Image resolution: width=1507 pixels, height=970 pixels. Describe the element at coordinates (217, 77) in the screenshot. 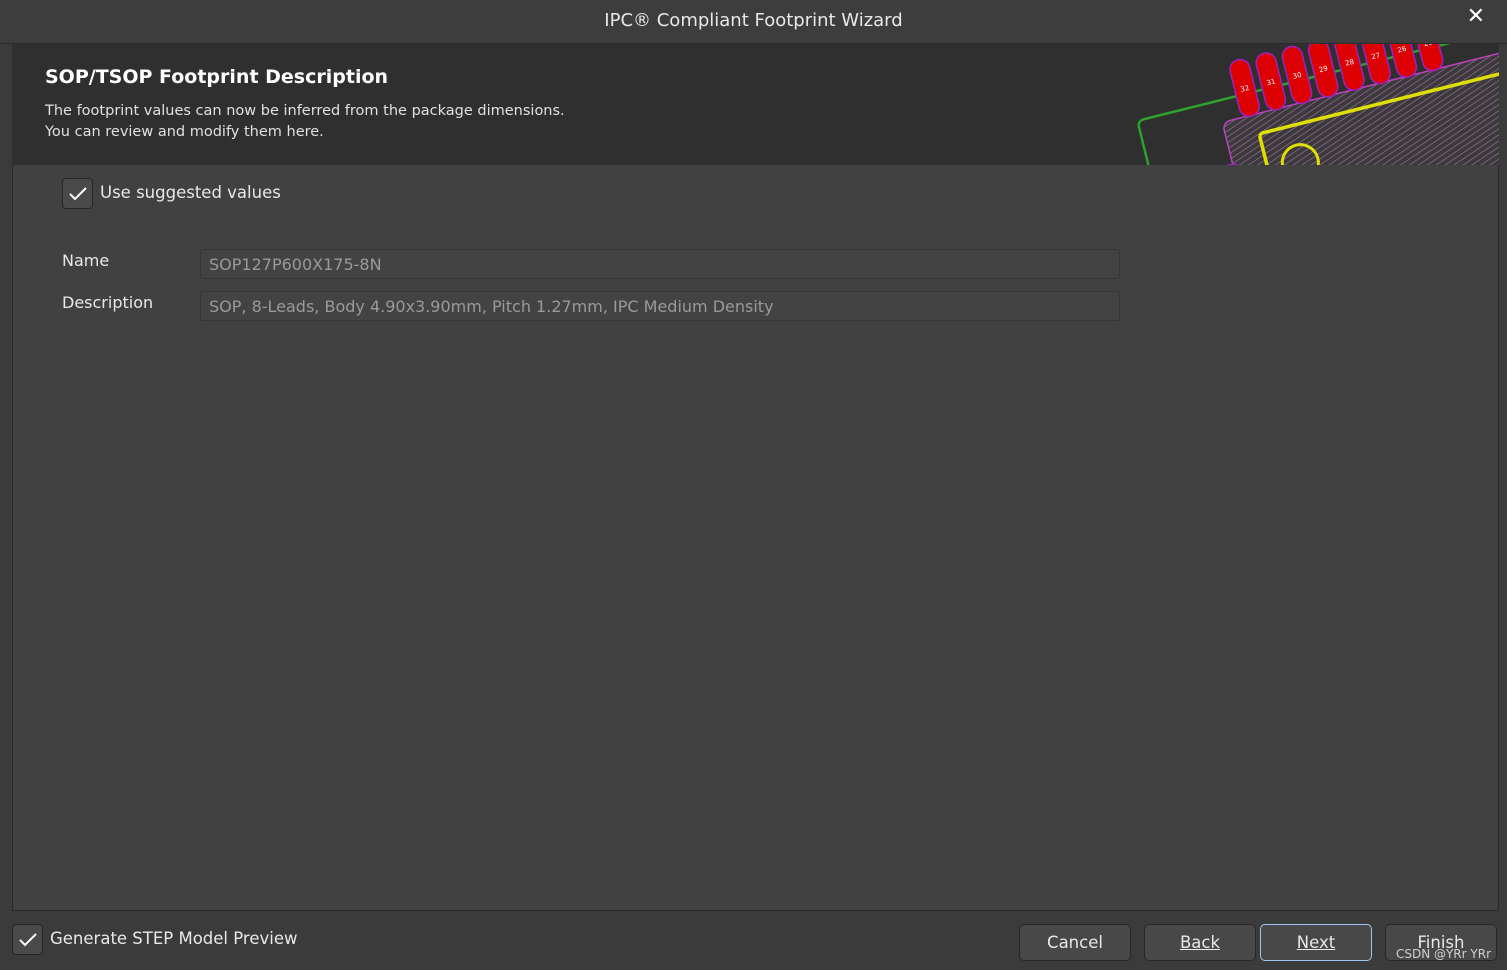

I see `page-title: SOP/TSOP Footprint Description` at that location.